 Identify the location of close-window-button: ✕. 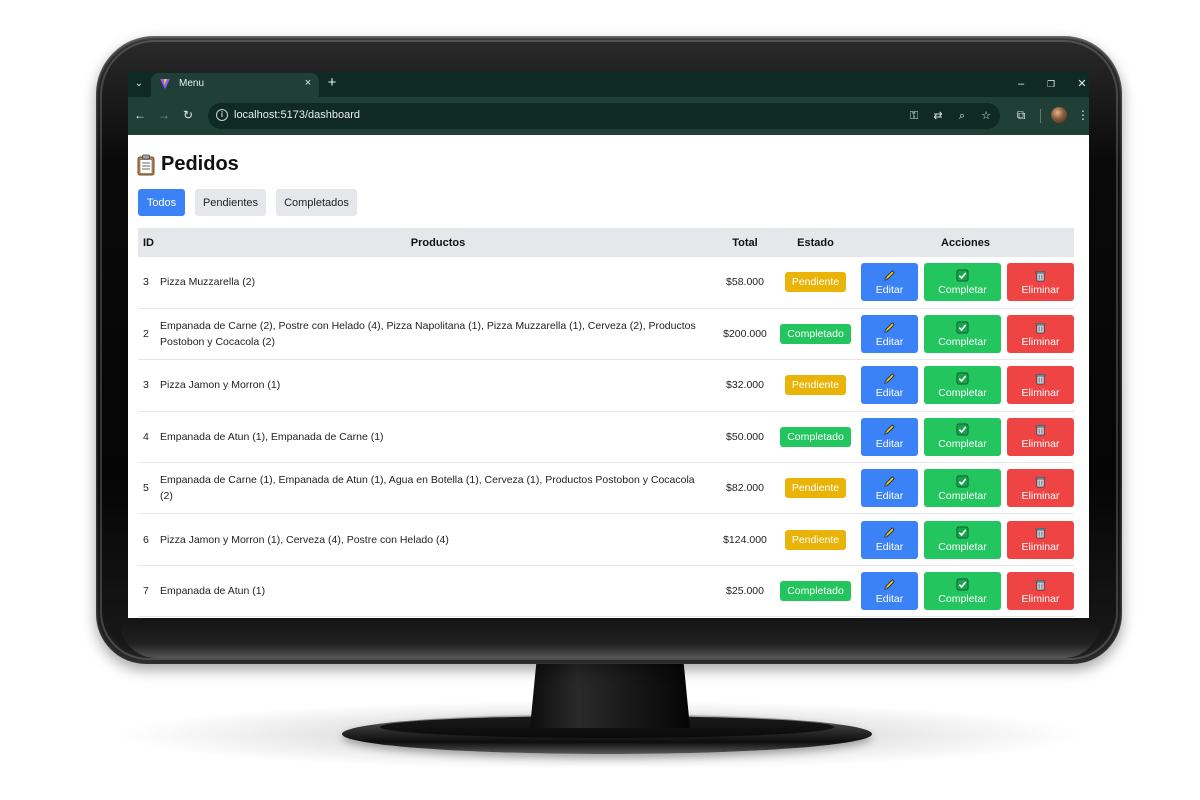
(1081, 84).